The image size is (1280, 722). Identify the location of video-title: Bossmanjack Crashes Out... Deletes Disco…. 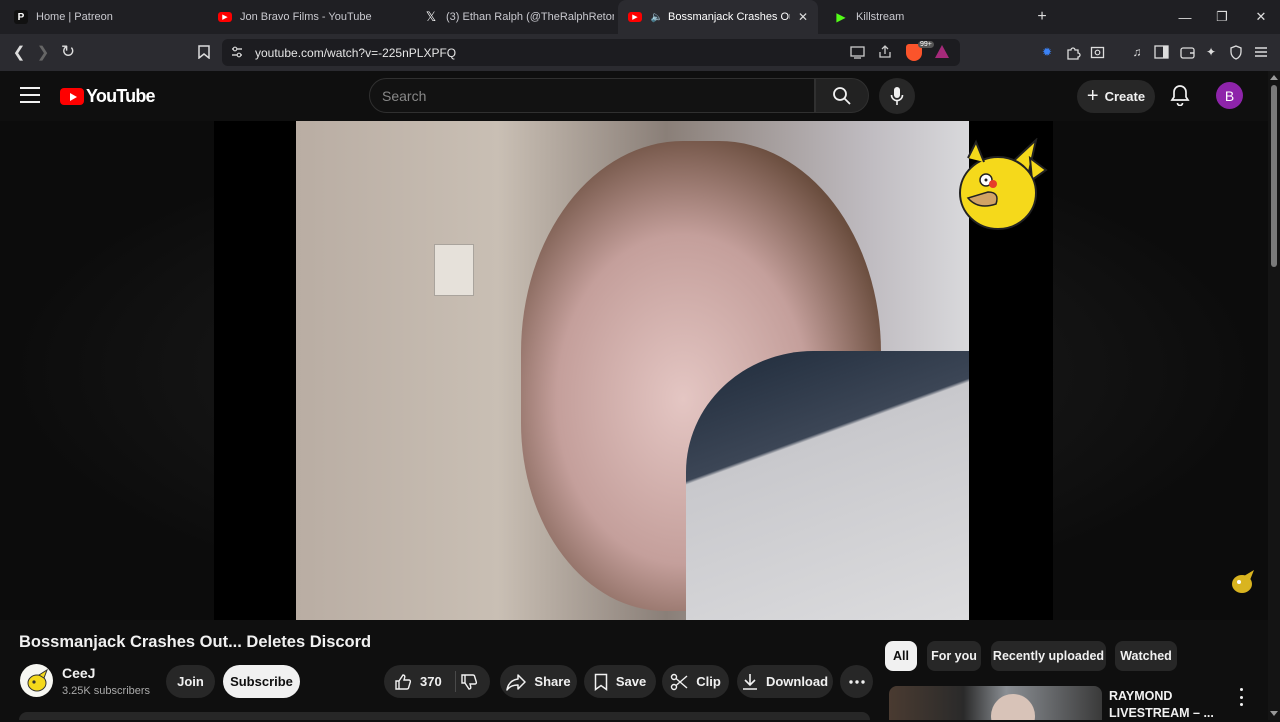
(195, 642).